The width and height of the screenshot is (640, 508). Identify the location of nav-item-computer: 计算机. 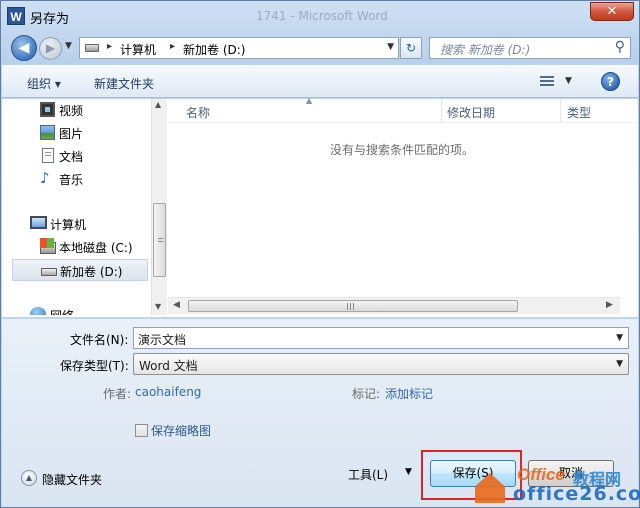
(80, 224).